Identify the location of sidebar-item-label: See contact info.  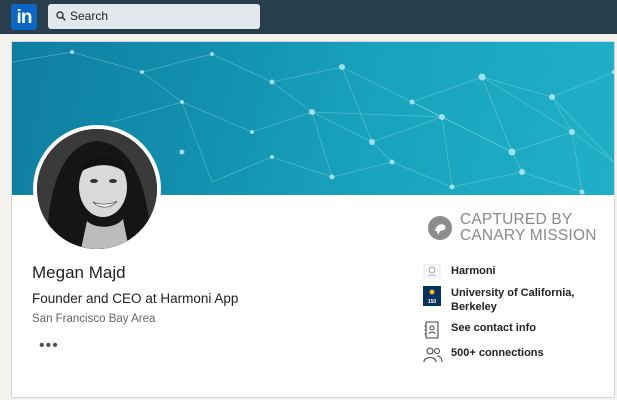
(493, 328).